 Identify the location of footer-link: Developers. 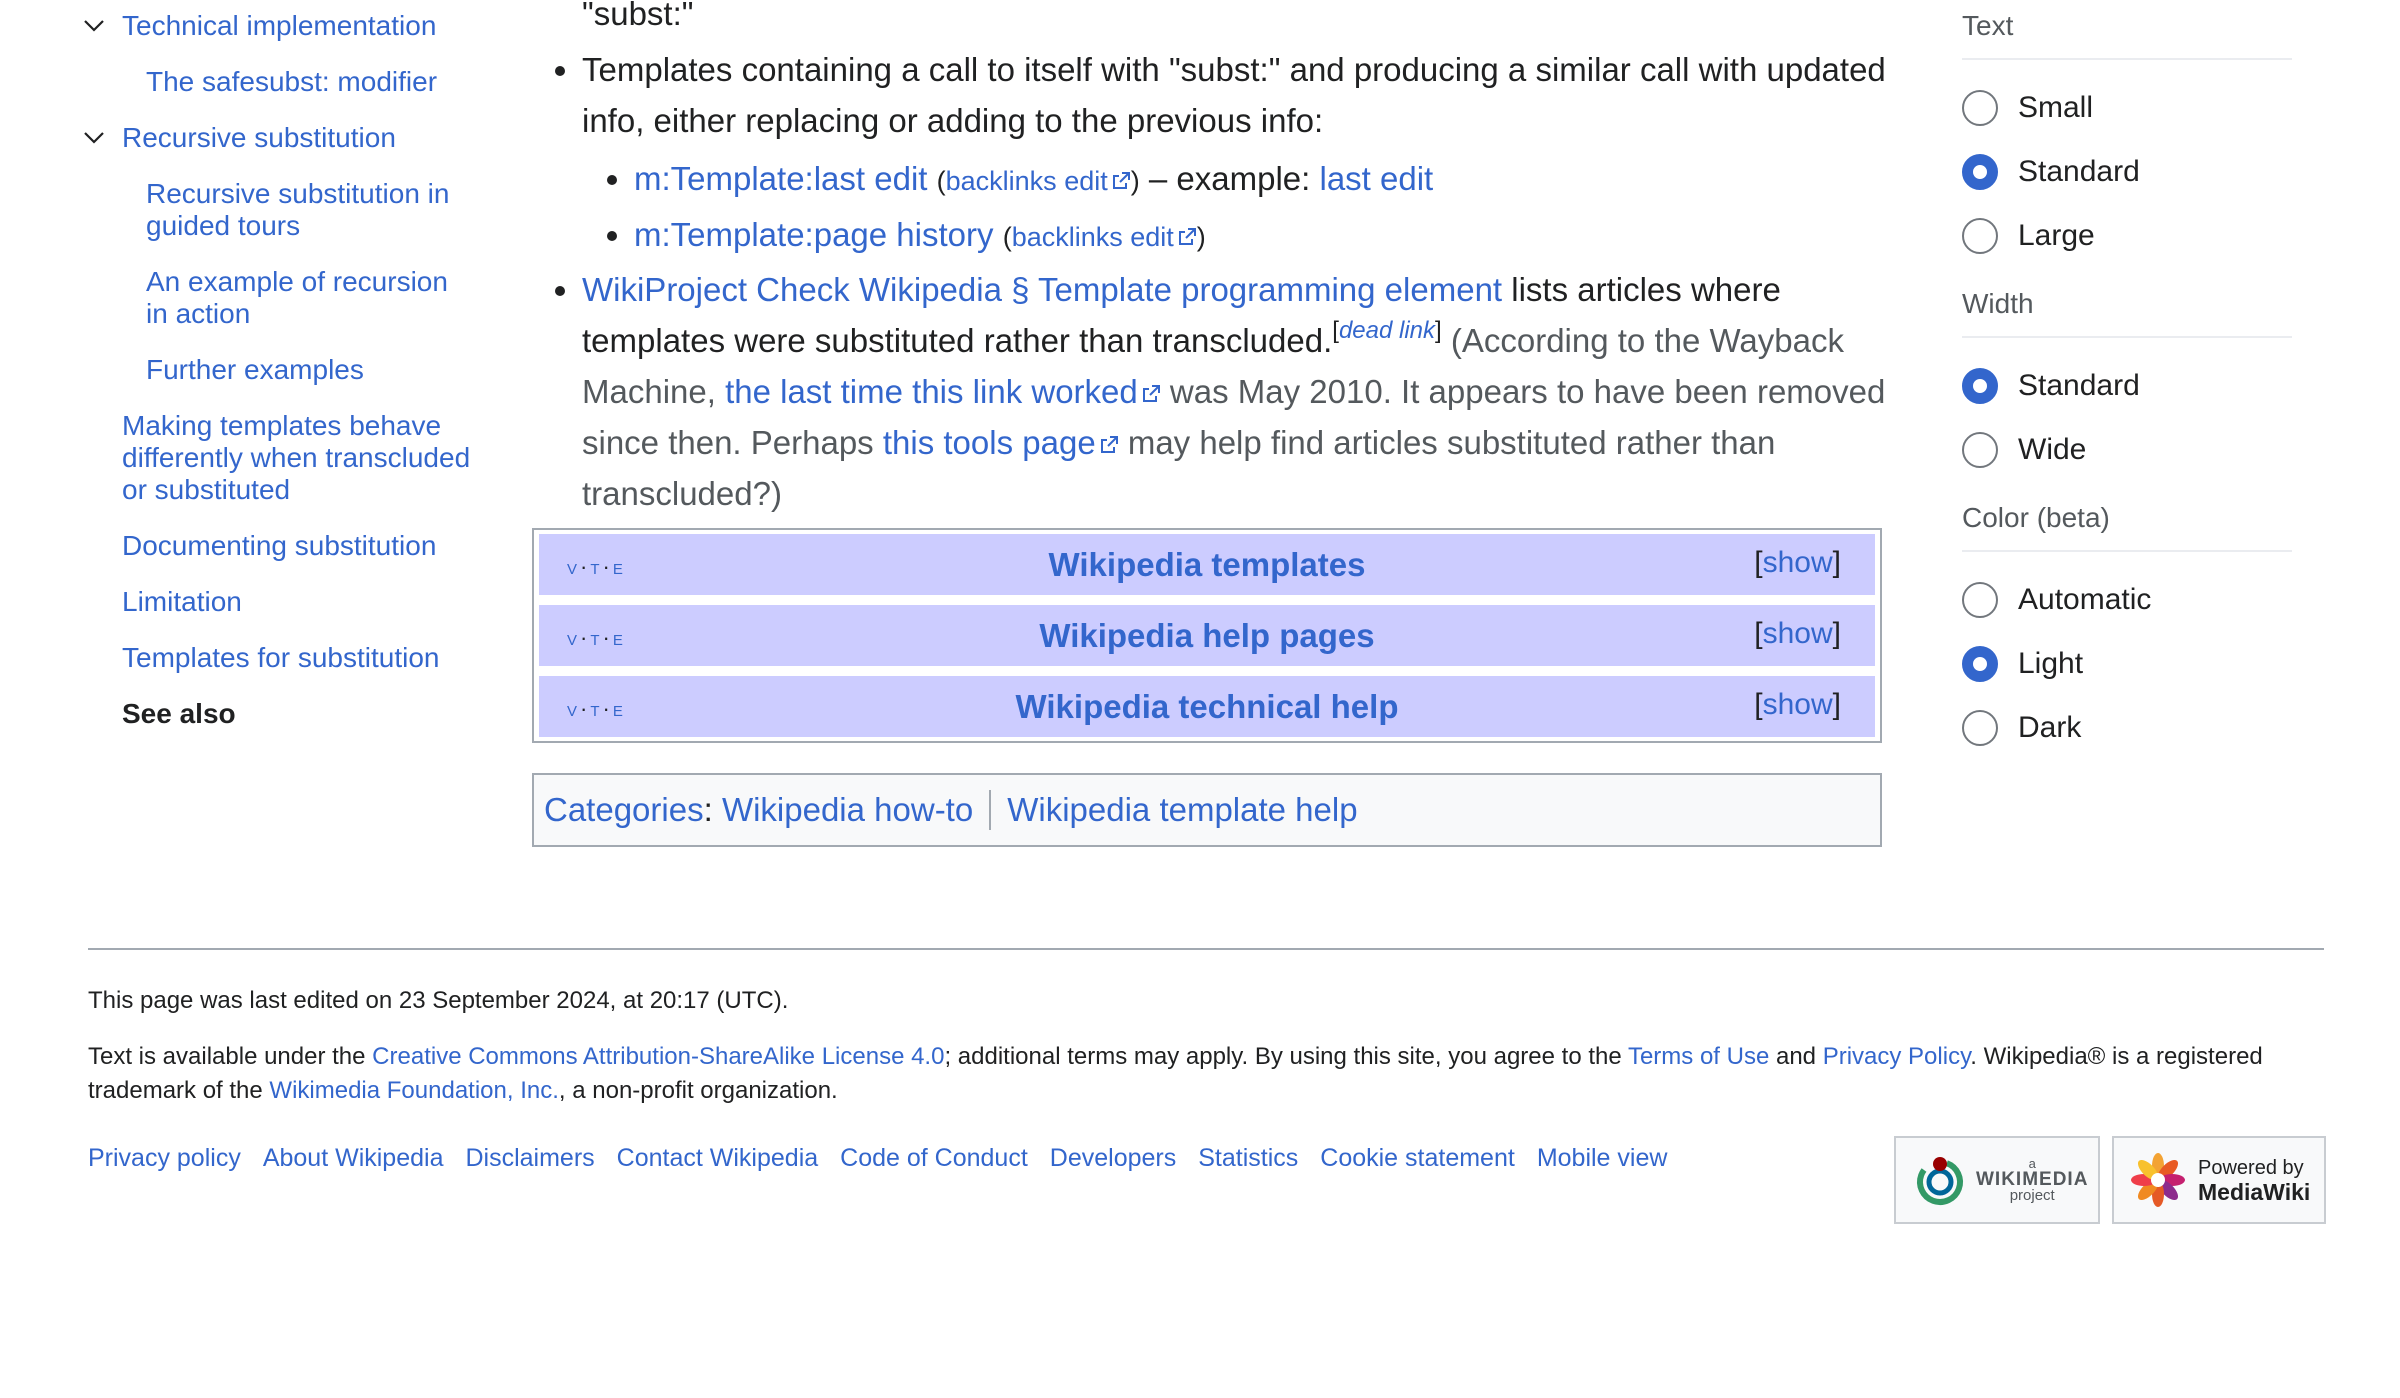
(1113, 1158).